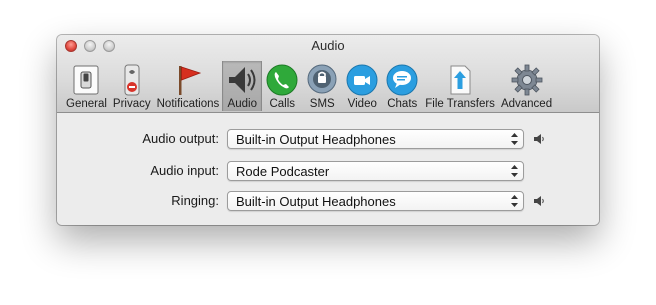  What do you see at coordinates (316, 201) in the screenshot?
I see `ringing-value: Built-in Output Headphones` at bounding box center [316, 201].